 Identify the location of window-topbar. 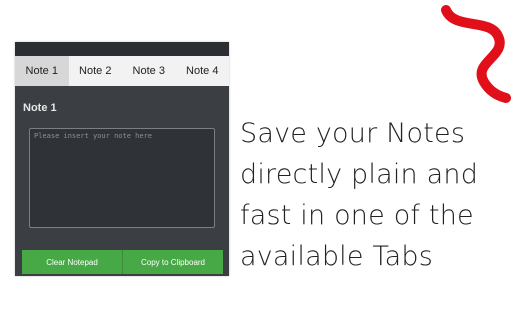
(122, 49).